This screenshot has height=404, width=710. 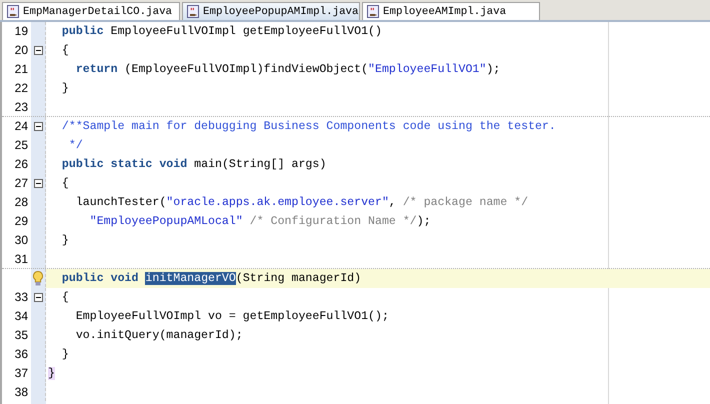 I want to click on line-number: 19, so click(x=21, y=31).